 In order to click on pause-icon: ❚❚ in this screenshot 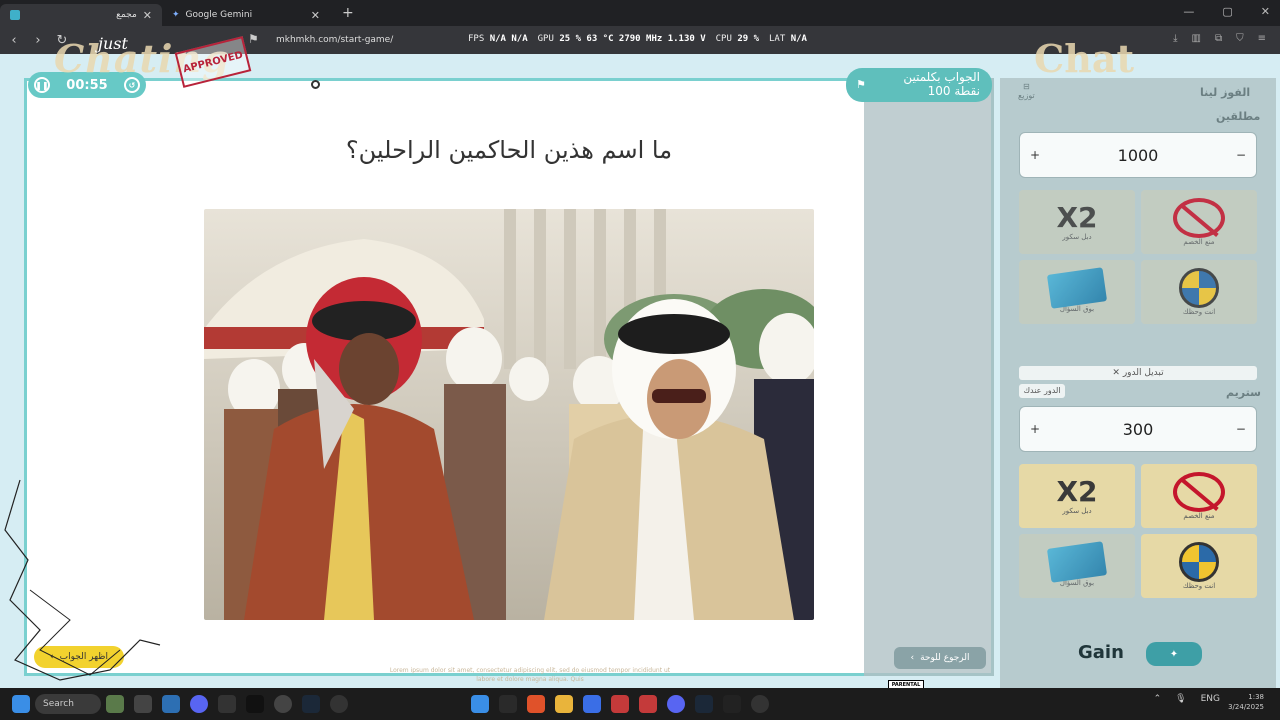, I will do `click(42, 85)`.